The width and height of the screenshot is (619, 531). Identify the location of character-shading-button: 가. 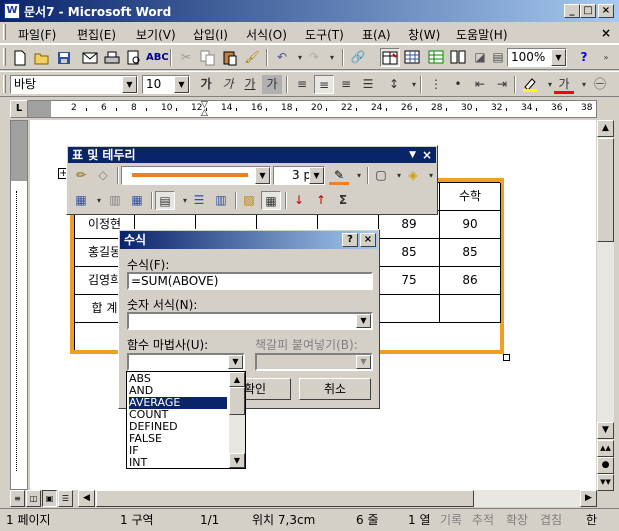
(272, 84).